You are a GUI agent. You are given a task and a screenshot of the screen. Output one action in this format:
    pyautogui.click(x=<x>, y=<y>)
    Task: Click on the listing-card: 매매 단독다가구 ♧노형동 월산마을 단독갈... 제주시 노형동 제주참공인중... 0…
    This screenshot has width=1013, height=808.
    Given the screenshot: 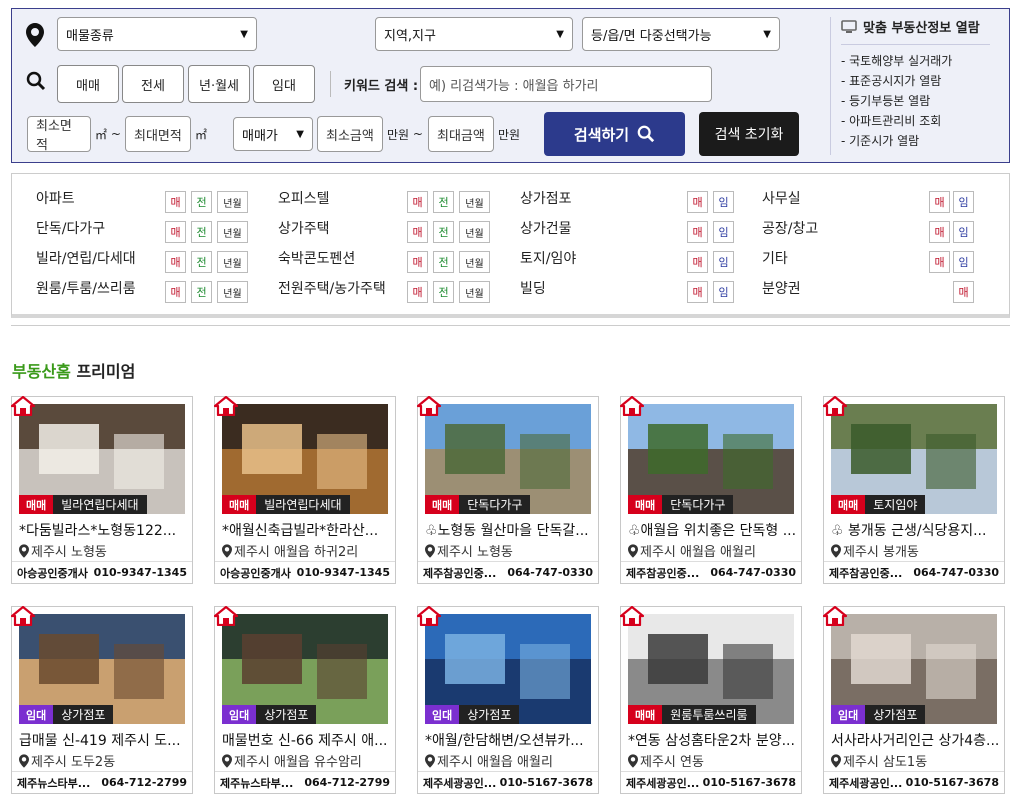 What is the action you would take?
    pyautogui.click(x=508, y=490)
    